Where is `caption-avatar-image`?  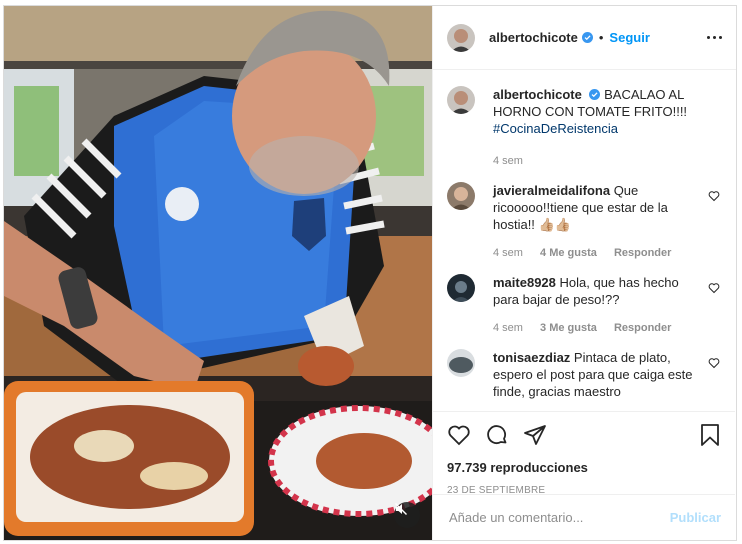
caption-avatar-image is located at coordinates (461, 100).